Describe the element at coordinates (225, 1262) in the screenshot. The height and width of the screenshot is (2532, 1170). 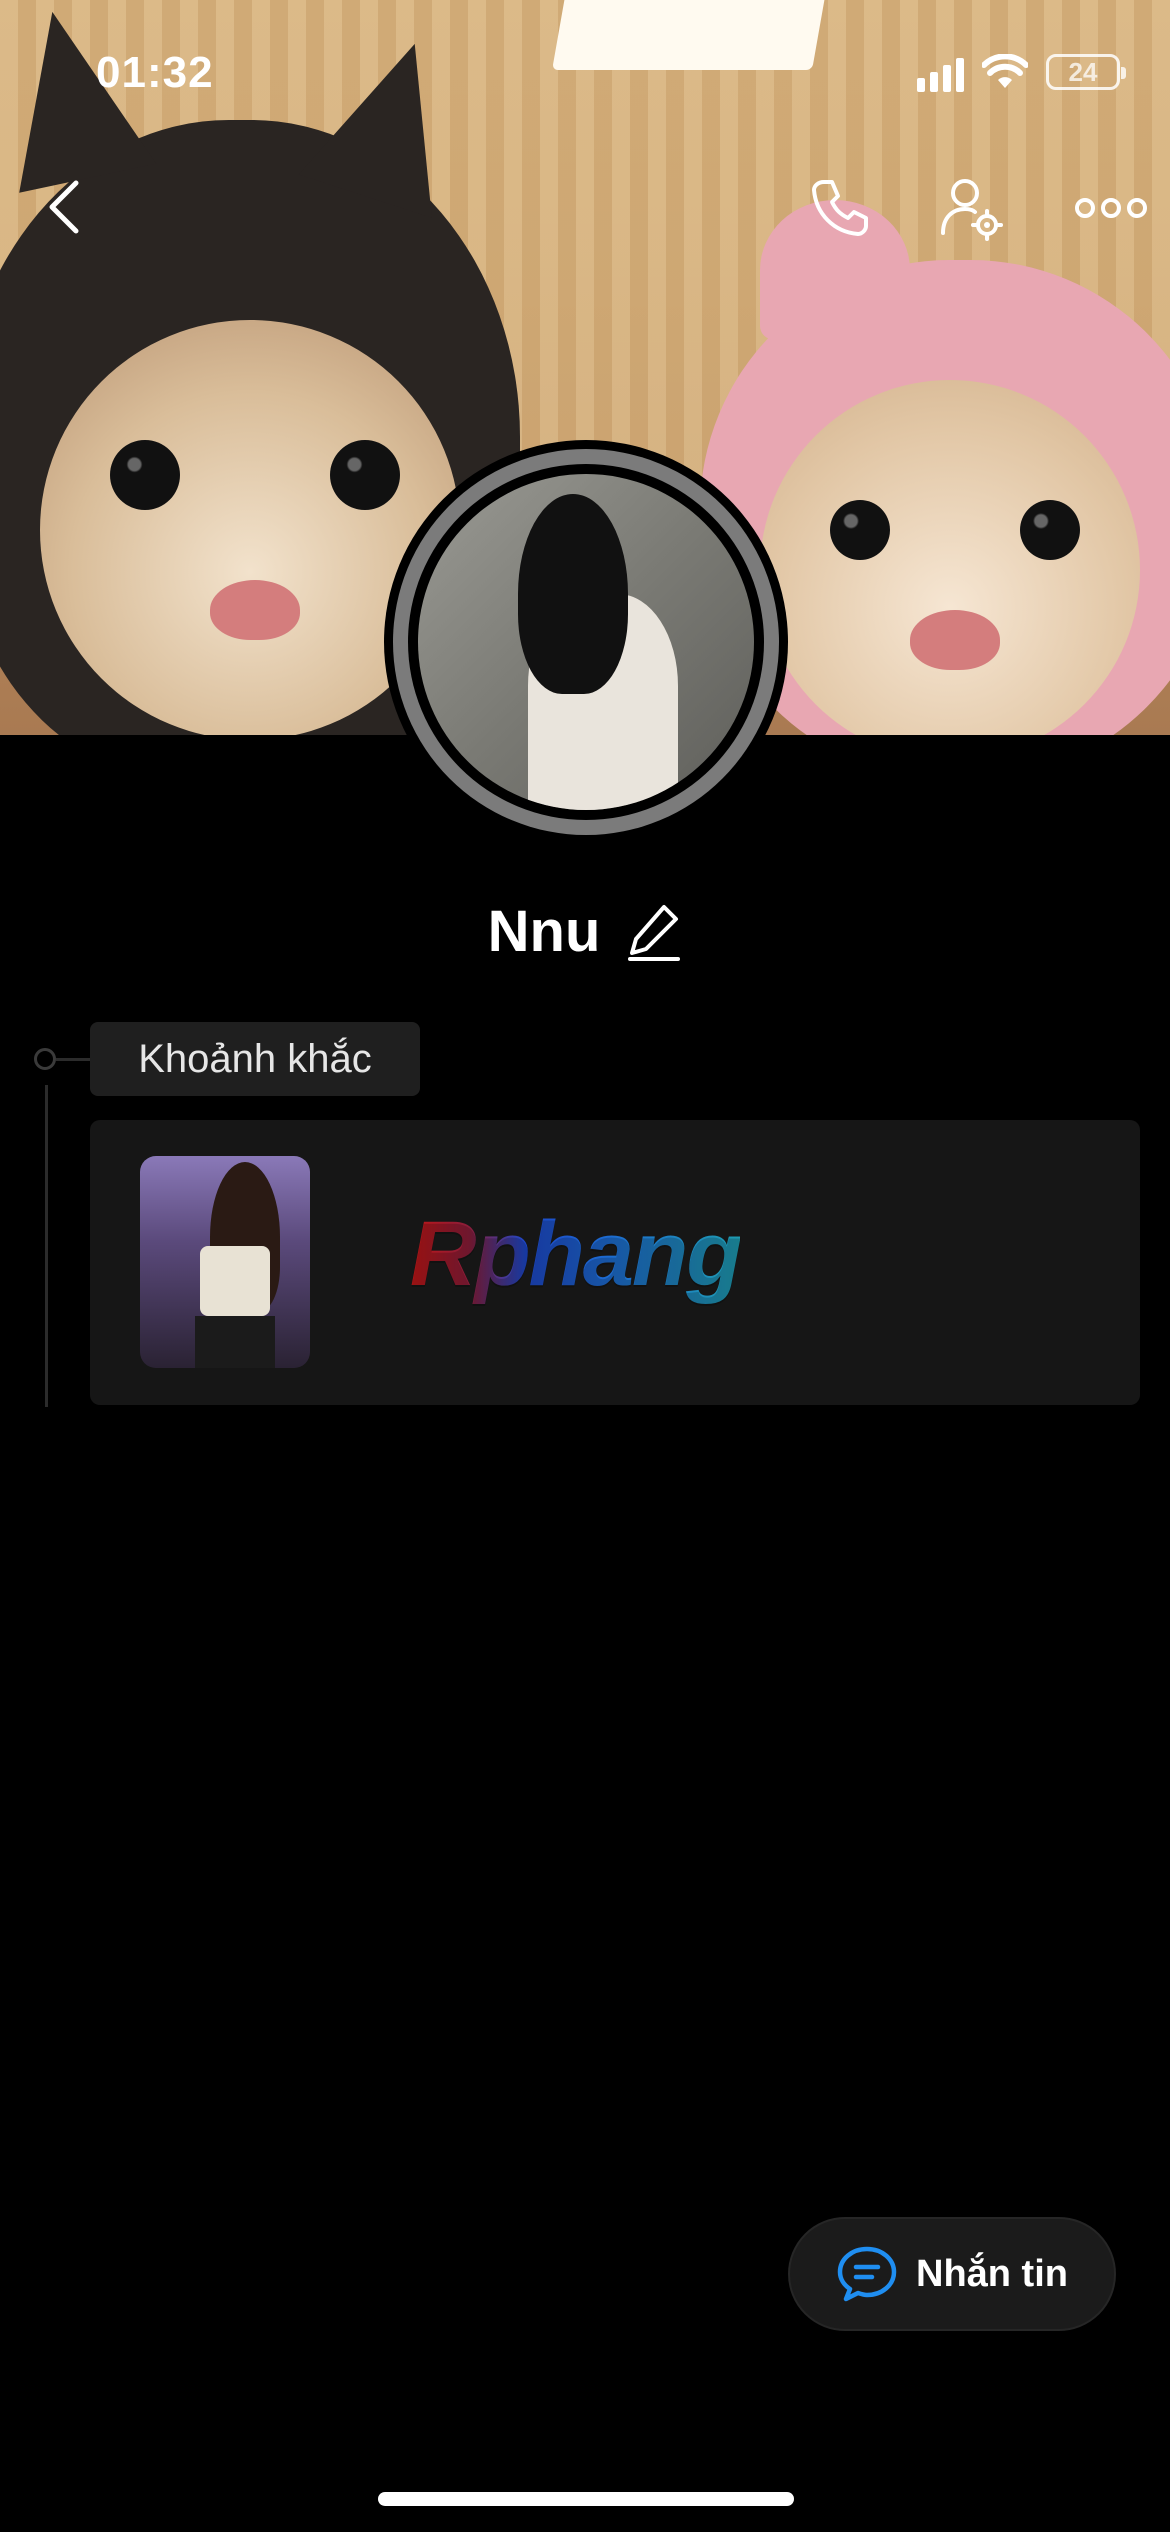
I see `moment-thumbnail` at that location.